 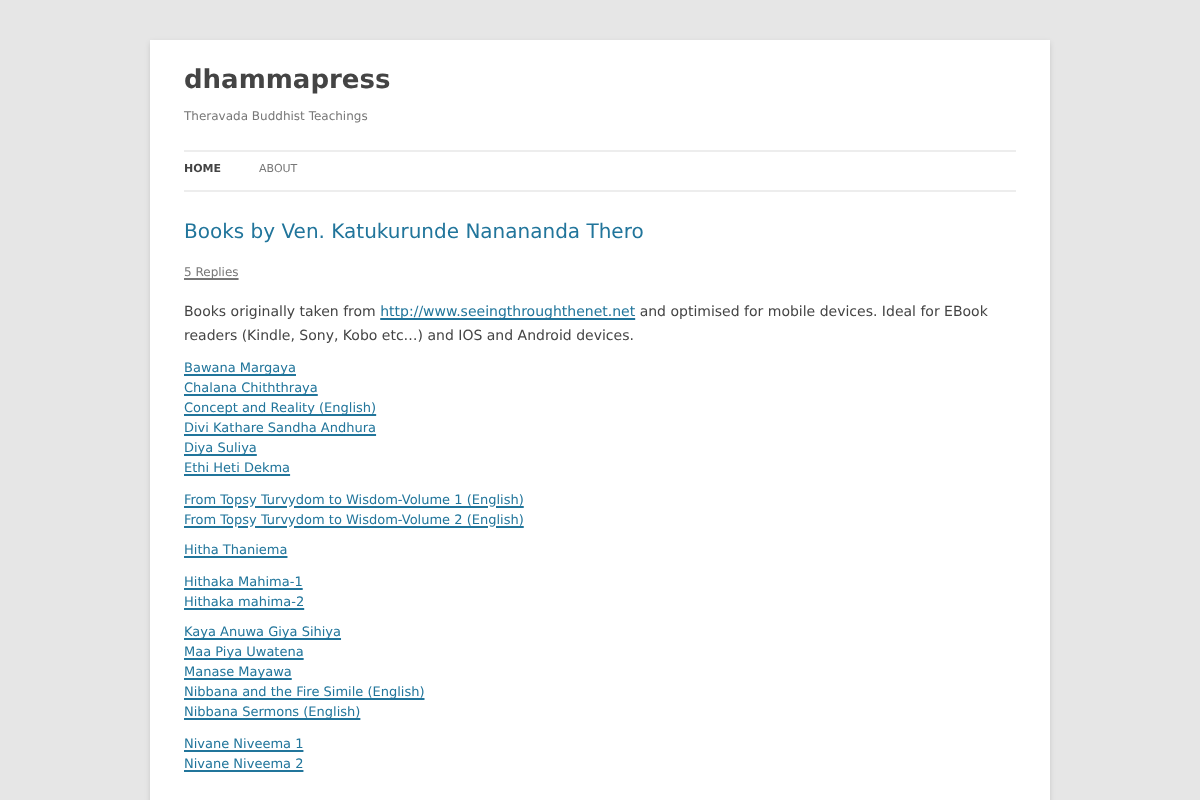 What do you see at coordinates (600, 82) in the screenshot?
I see `site-title: dhammapress` at bounding box center [600, 82].